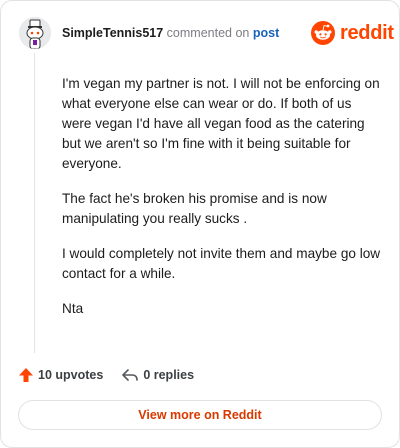 This screenshot has height=448, width=400. What do you see at coordinates (208, 33) in the screenshot?
I see `commented-on-text: commented on` at bounding box center [208, 33].